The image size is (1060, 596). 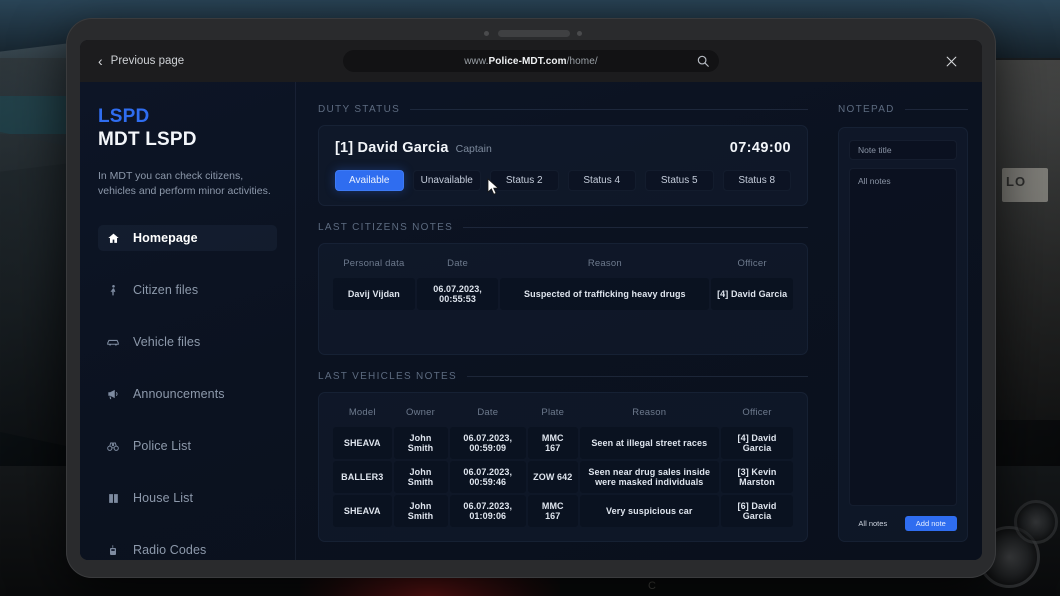 What do you see at coordinates (752, 263) in the screenshot?
I see `column-header: Officer` at bounding box center [752, 263].